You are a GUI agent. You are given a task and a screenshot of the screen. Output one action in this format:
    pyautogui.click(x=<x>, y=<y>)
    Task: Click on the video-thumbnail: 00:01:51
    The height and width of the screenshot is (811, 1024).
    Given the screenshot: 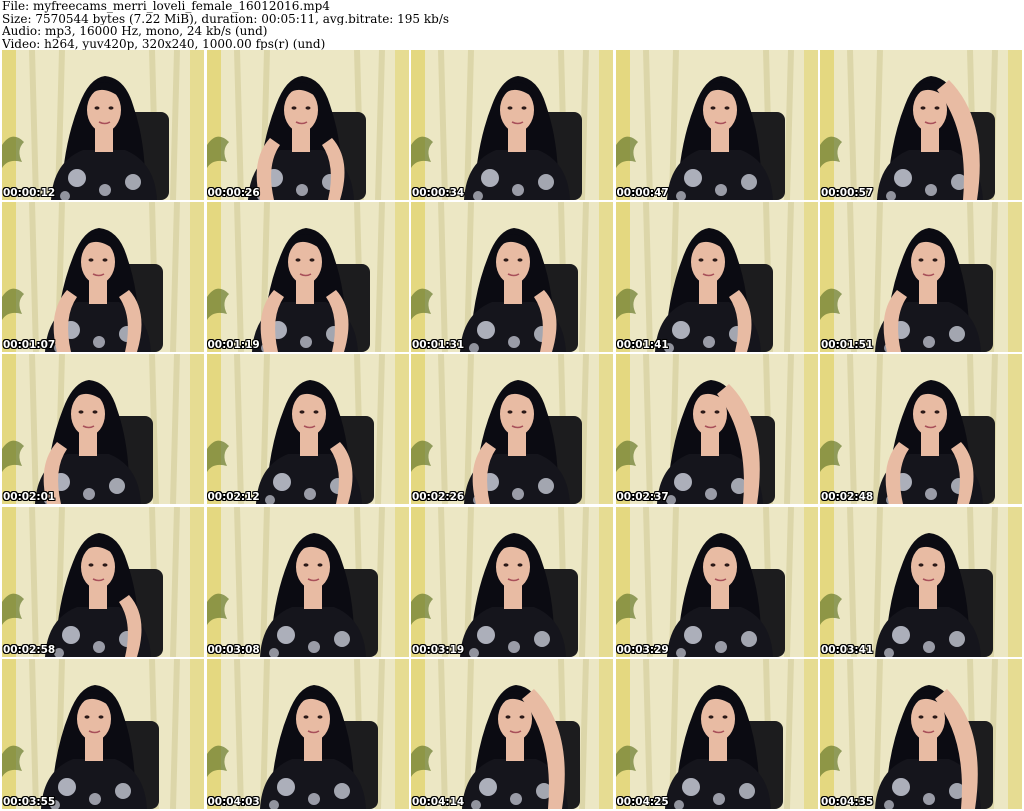 What is the action you would take?
    pyautogui.click(x=921, y=277)
    